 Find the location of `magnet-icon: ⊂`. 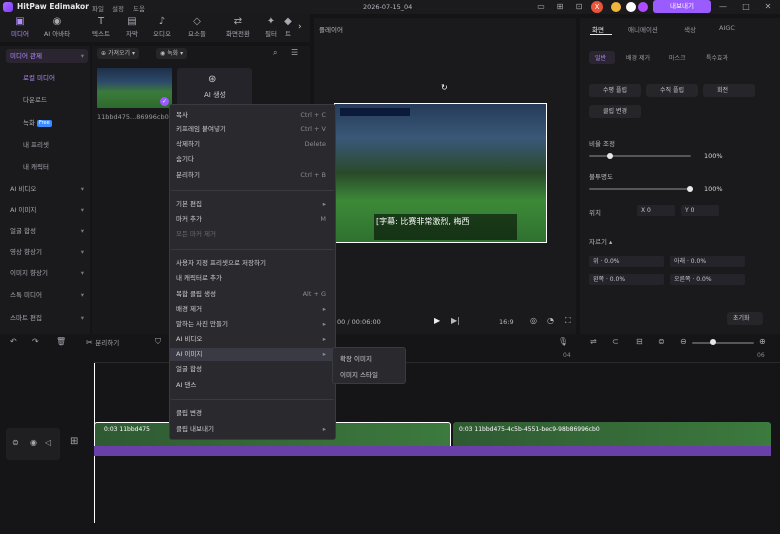

magnet-icon: ⊂ is located at coordinates (615, 341).